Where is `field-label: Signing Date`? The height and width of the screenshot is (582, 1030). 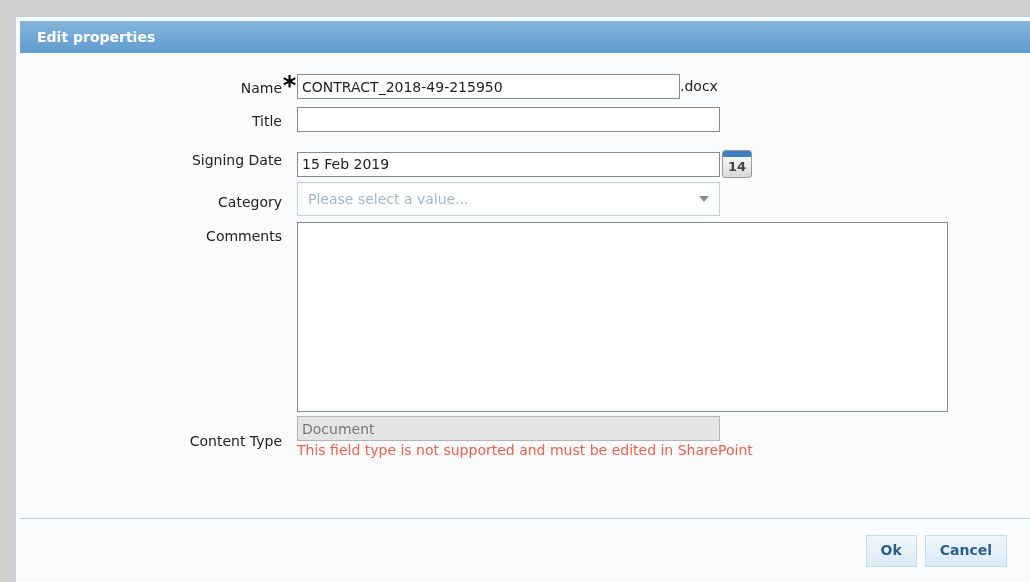
field-label: Signing Date is located at coordinates (236, 160).